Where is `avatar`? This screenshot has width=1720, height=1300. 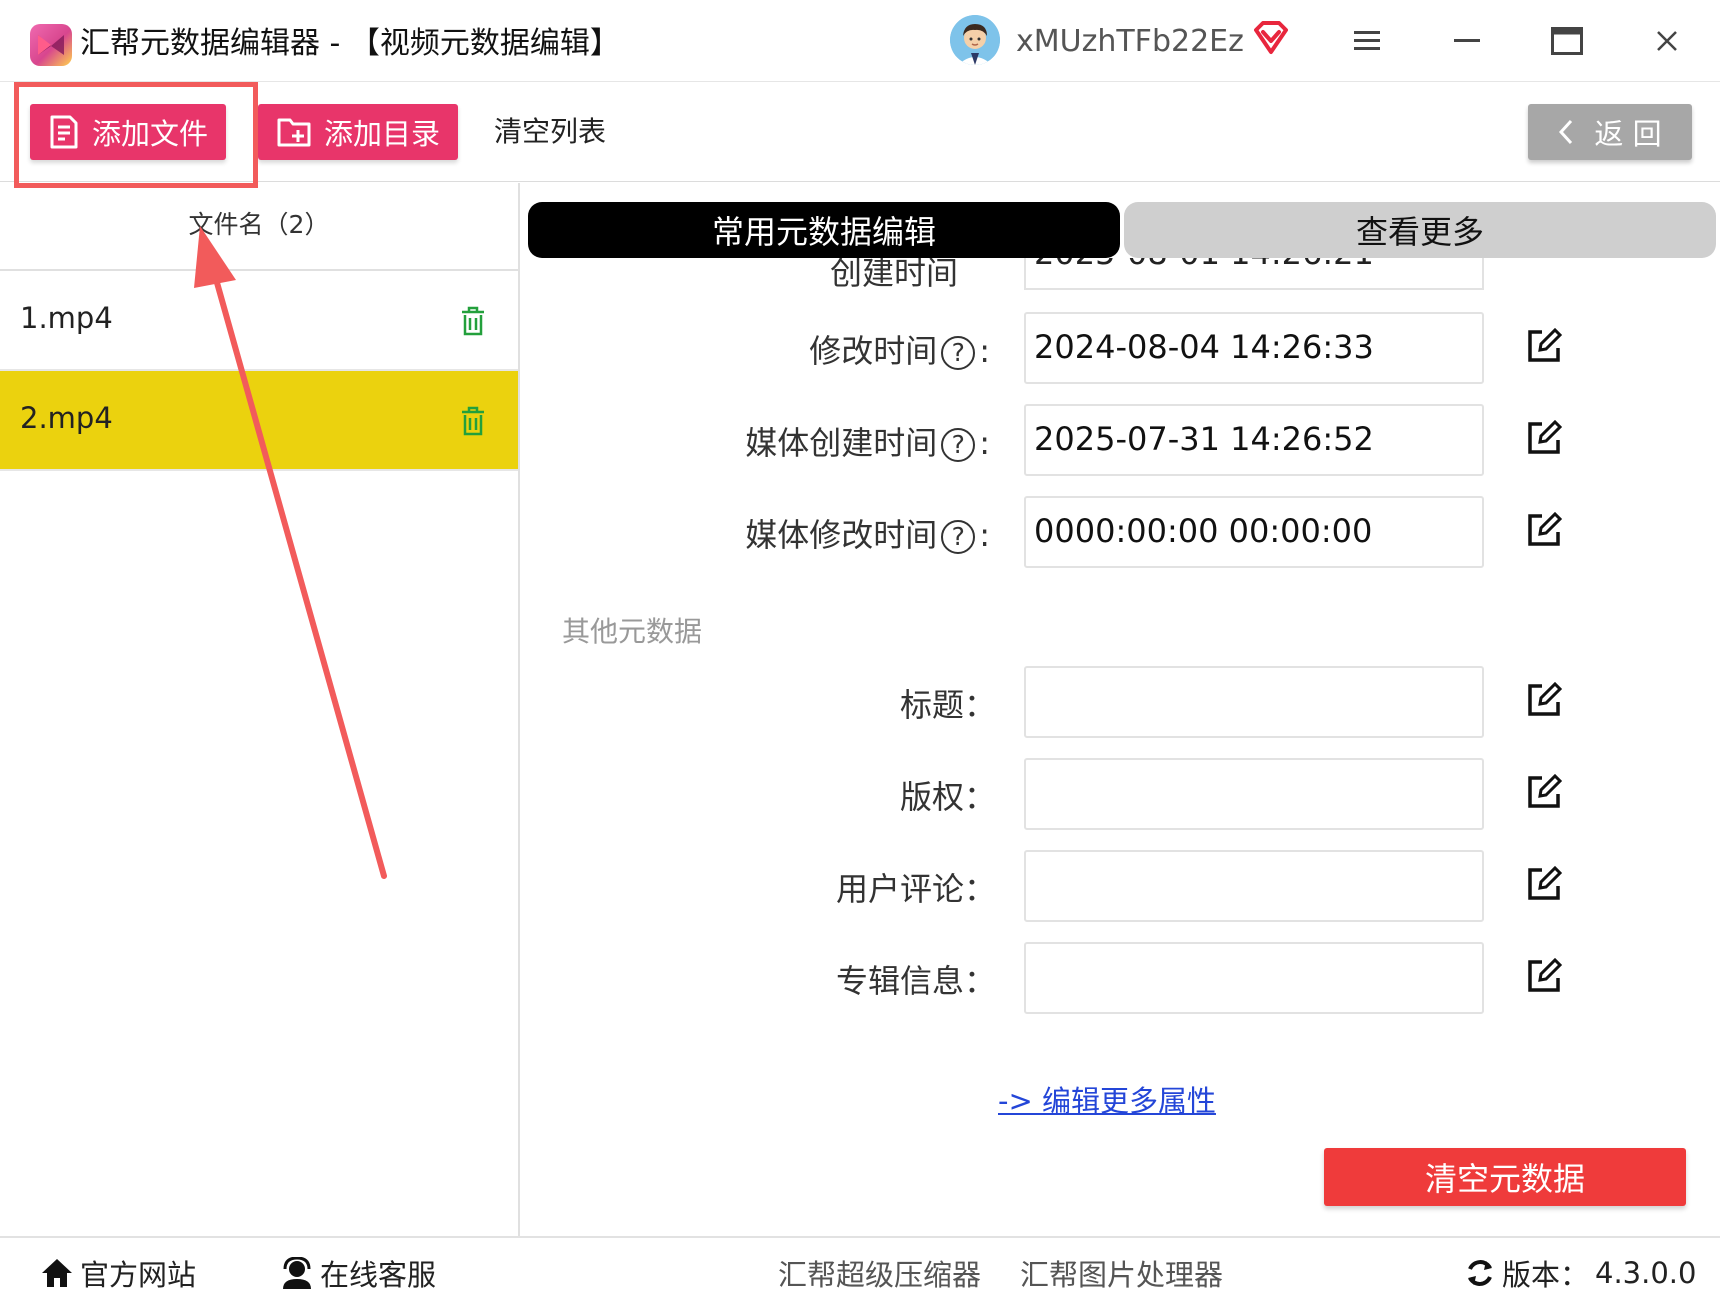
avatar is located at coordinates (975, 40).